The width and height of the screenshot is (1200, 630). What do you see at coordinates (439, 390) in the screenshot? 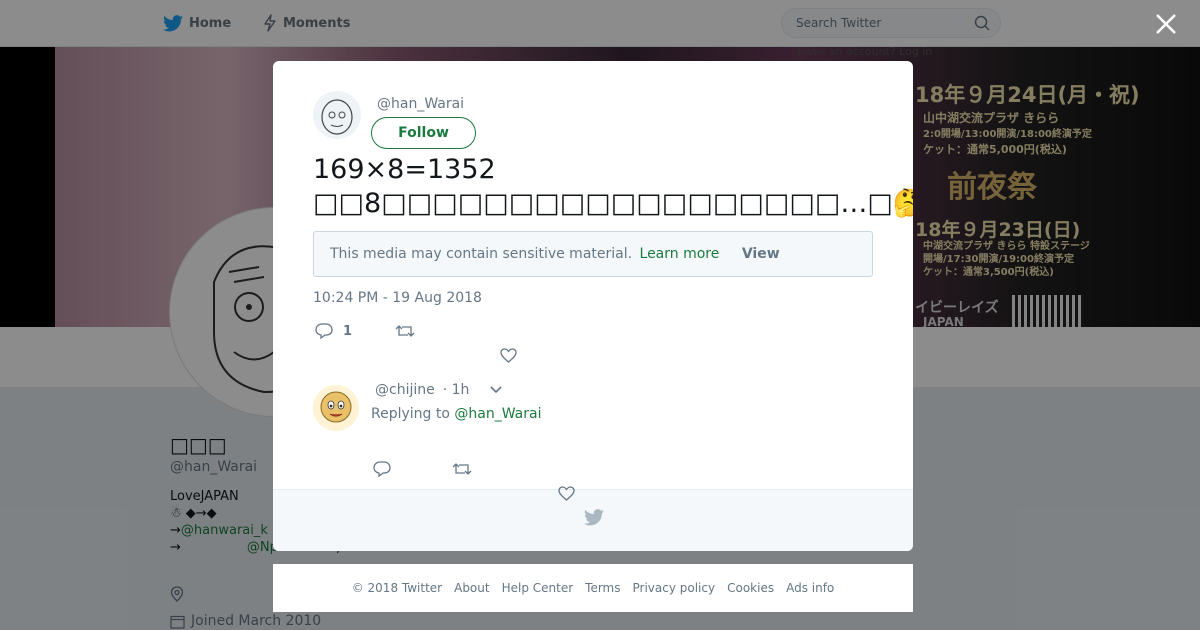
I see `reply-header: @chijine · 1h` at bounding box center [439, 390].